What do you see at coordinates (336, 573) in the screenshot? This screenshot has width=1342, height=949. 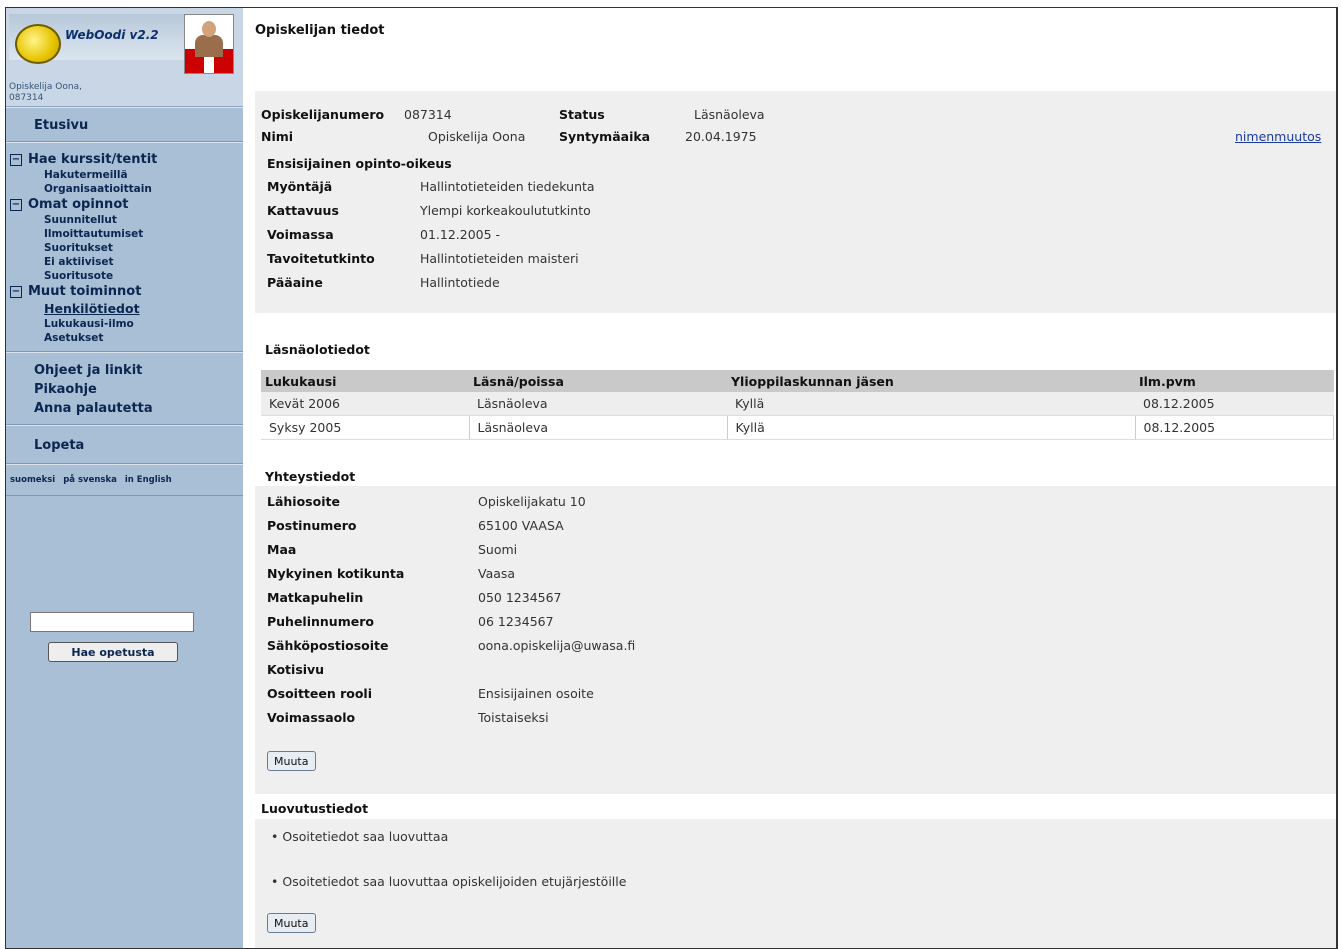 I see `municipality-label: Nykyinen kotikunta` at bounding box center [336, 573].